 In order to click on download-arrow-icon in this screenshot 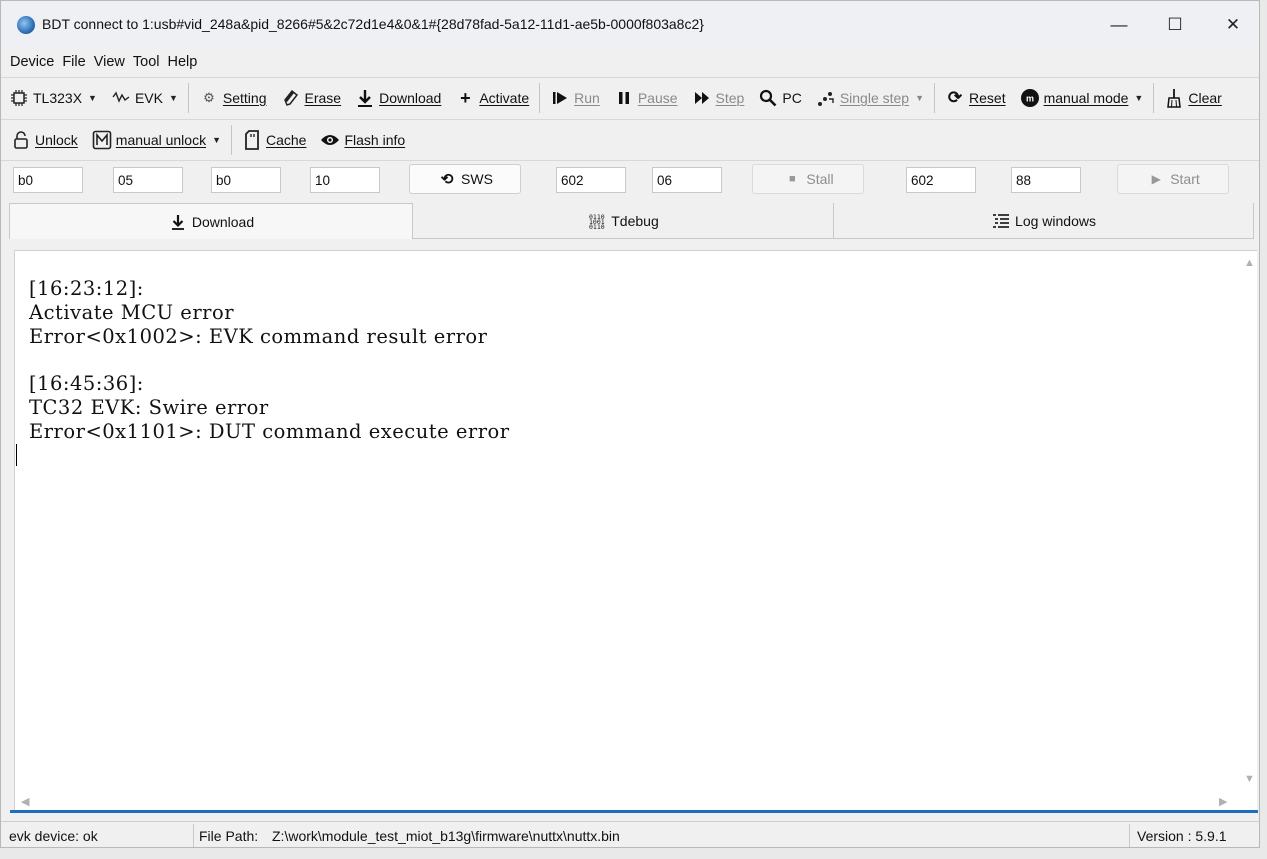, I will do `click(178, 222)`.